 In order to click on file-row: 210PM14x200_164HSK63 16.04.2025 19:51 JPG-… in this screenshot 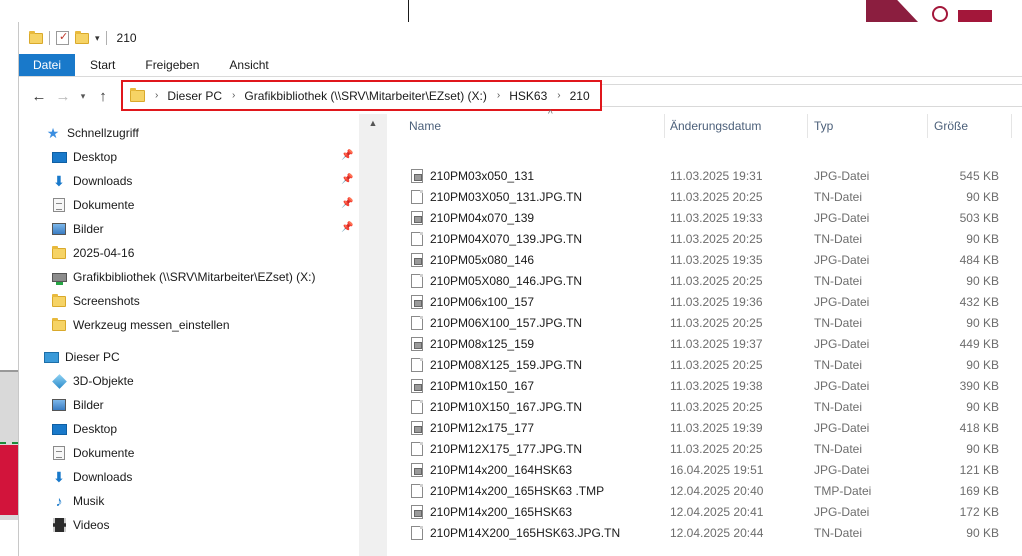, I will do `click(704, 469)`.